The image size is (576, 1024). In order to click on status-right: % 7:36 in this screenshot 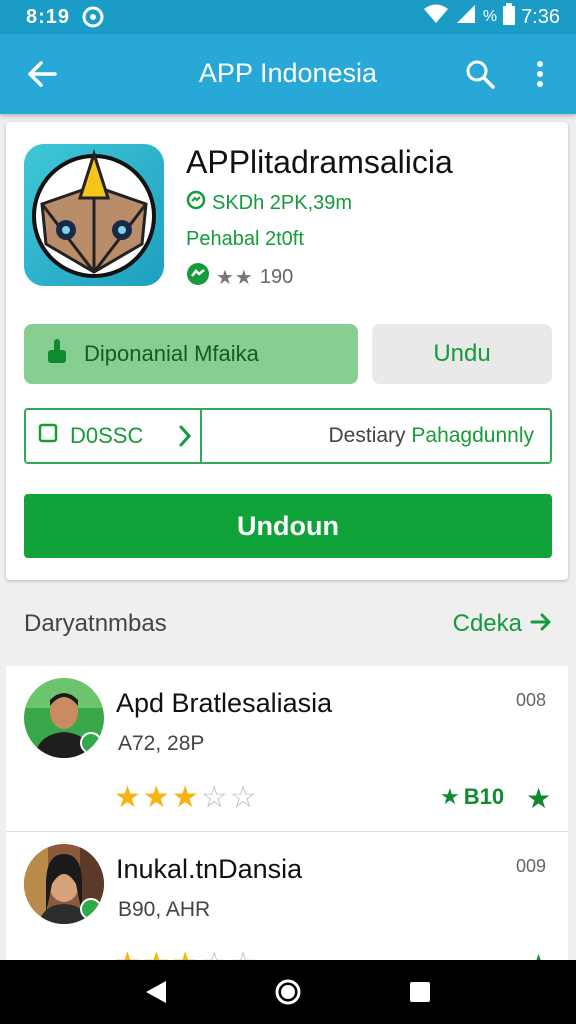, I will do `click(491, 17)`.